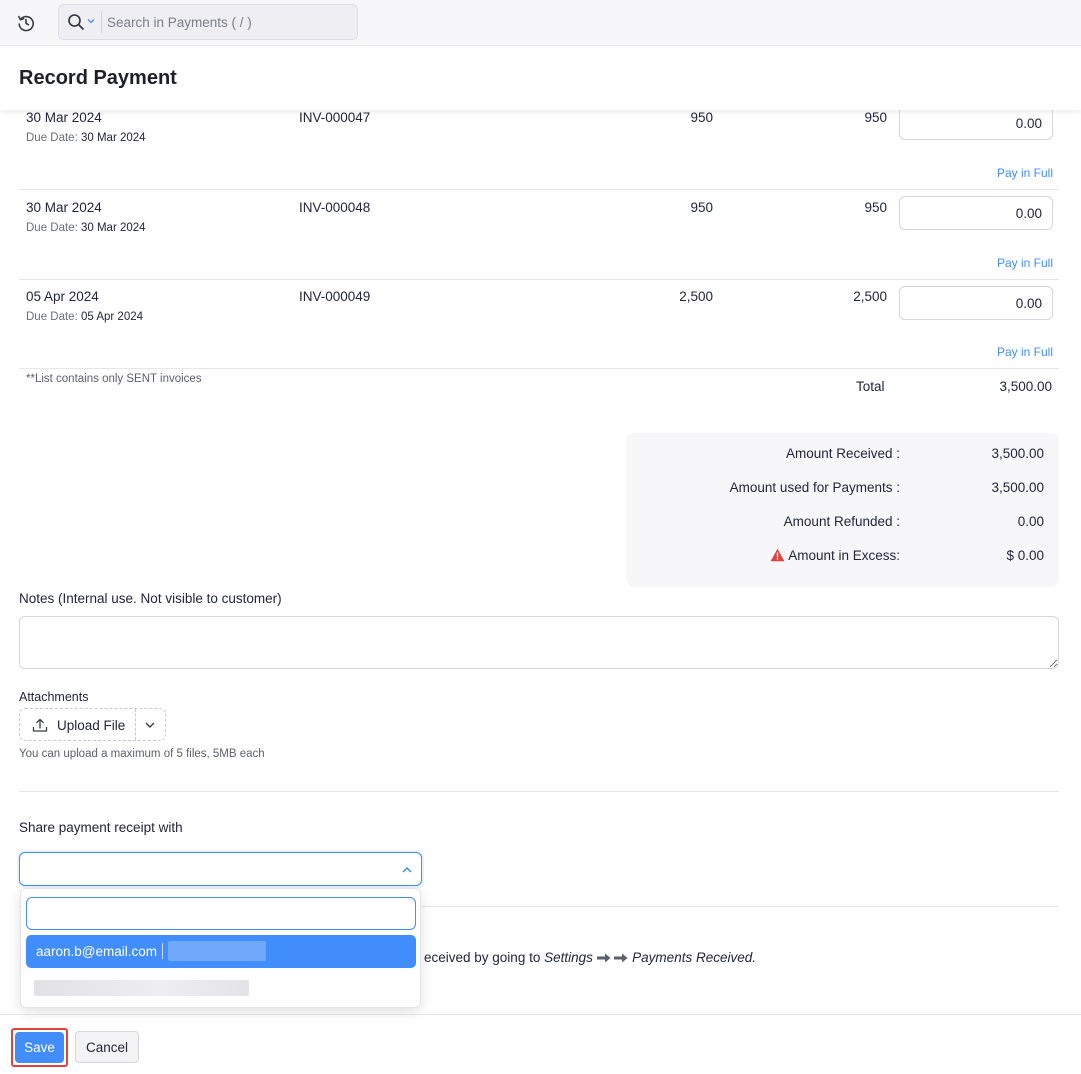 Image resolution: width=1081 pixels, height=1074 pixels. What do you see at coordinates (217, 951) in the screenshot?
I see `redacted-text` at bounding box center [217, 951].